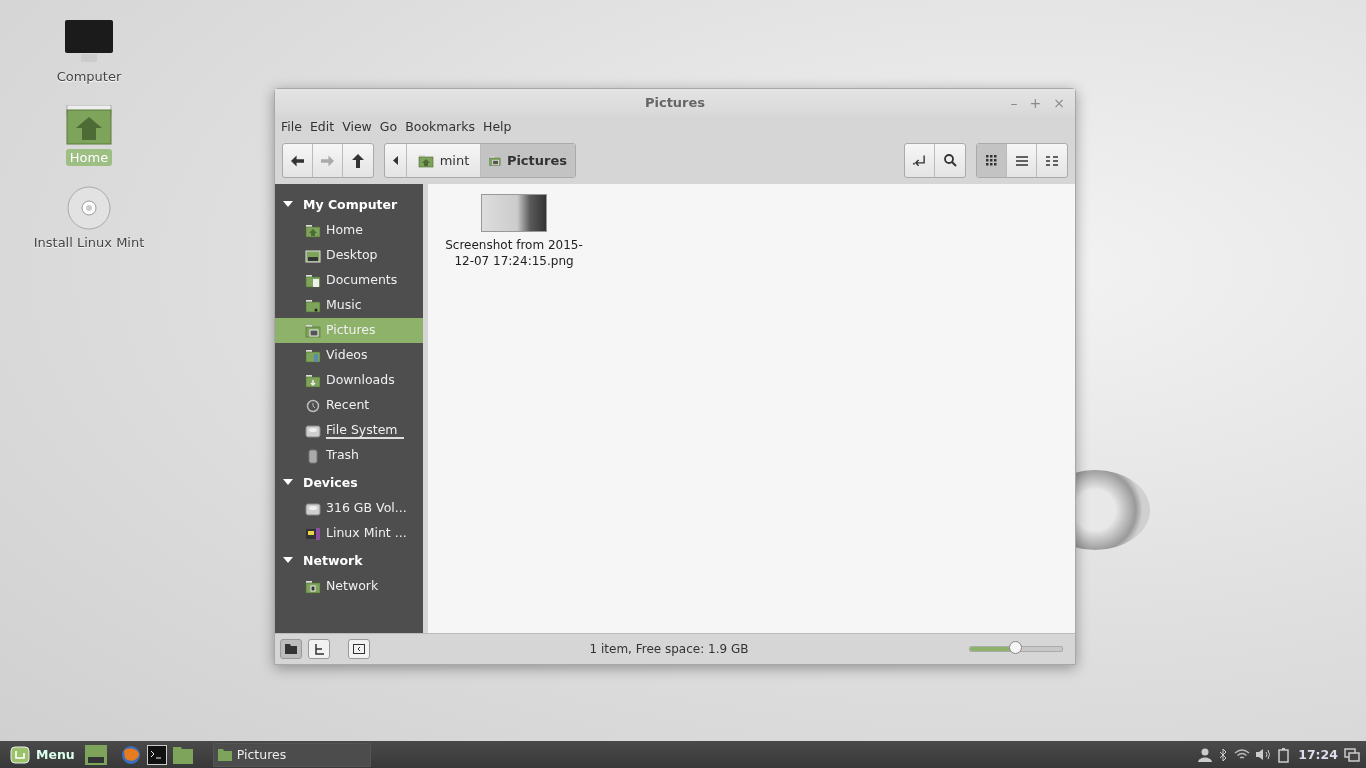 Image resolution: width=1366 pixels, height=768 pixels. Describe the element at coordinates (358, 160) in the screenshot. I see `up-arrow-icon` at that location.